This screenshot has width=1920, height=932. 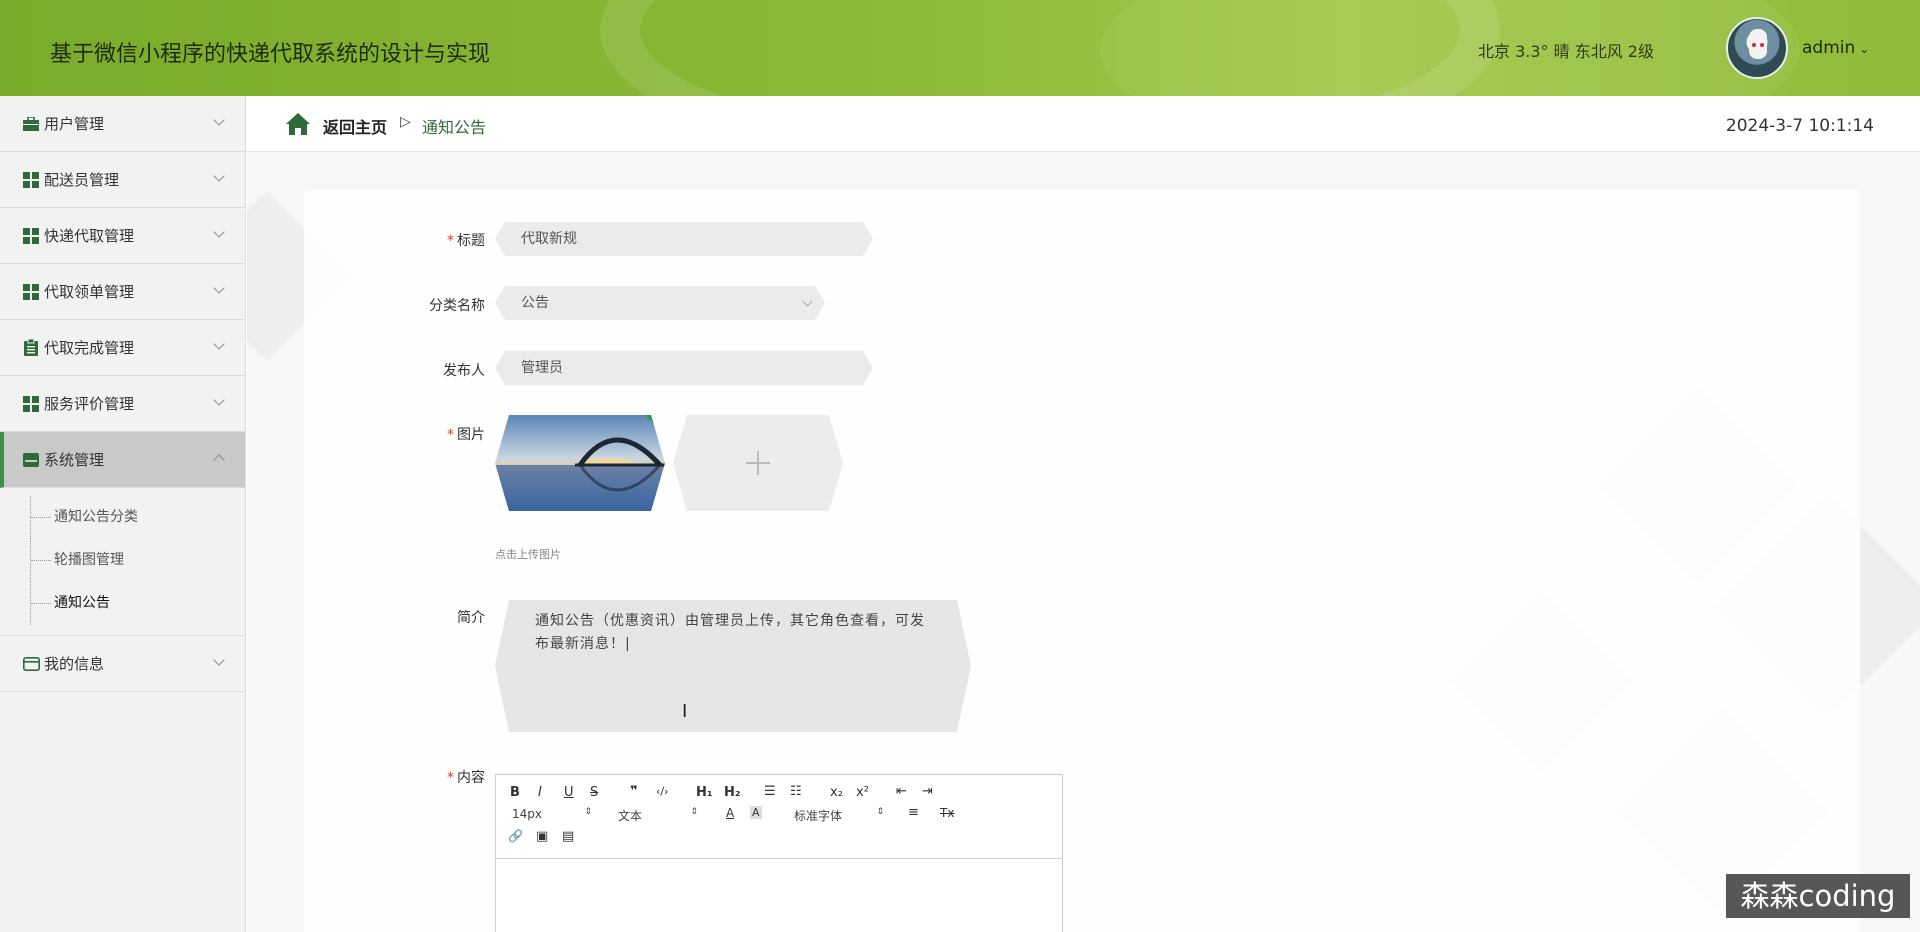 I want to click on h1-button: H₁, so click(x=704, y=792).